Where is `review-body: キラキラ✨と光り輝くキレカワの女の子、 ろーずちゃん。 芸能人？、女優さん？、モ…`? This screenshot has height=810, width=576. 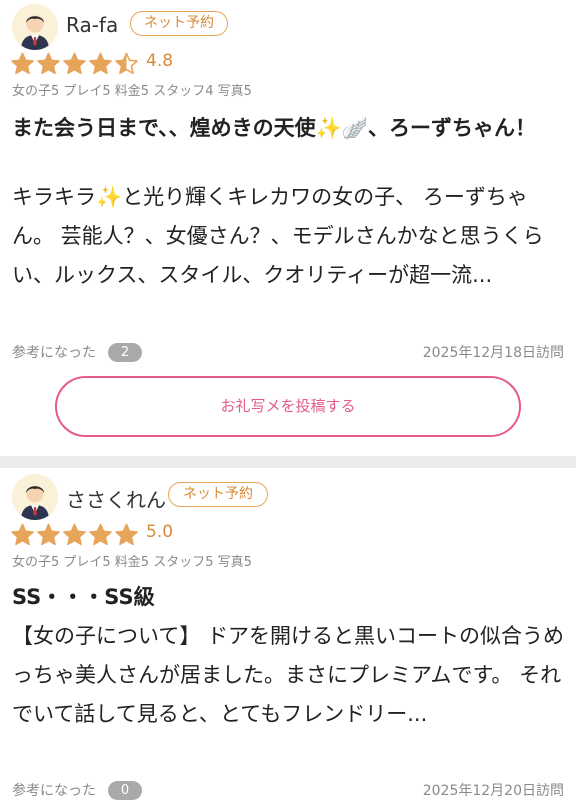 review-body: キラキラ✨と光り輝くキレカワの女の子、 ろーずちゃん。 芸能人？、女優さん？、モ… is located at coordinates (290, 236).